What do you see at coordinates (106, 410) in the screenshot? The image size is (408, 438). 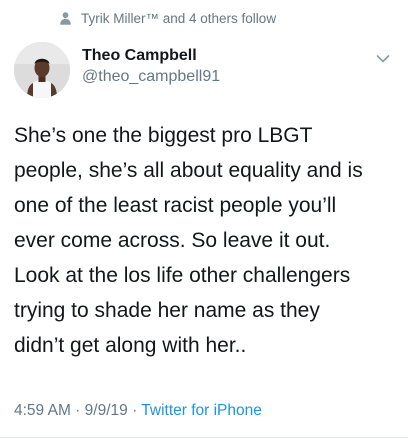 I see `tweet-date: 9/9/19` at bounding box center [106, 410].